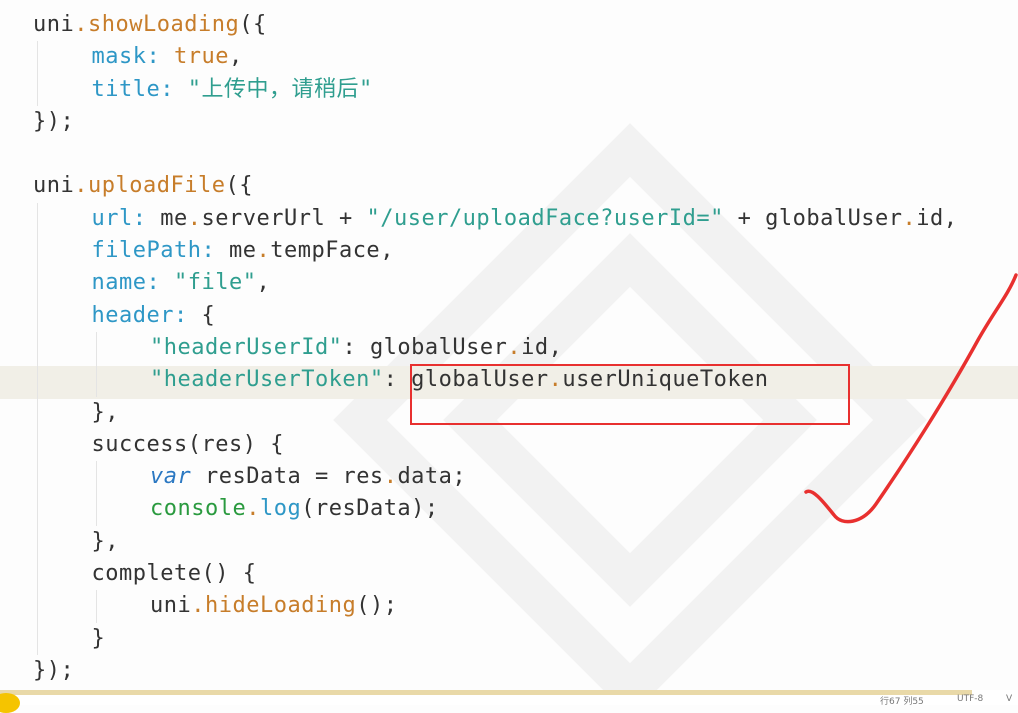 The image size is (1018, 713). I want to click on code-line, so click(479, 154).